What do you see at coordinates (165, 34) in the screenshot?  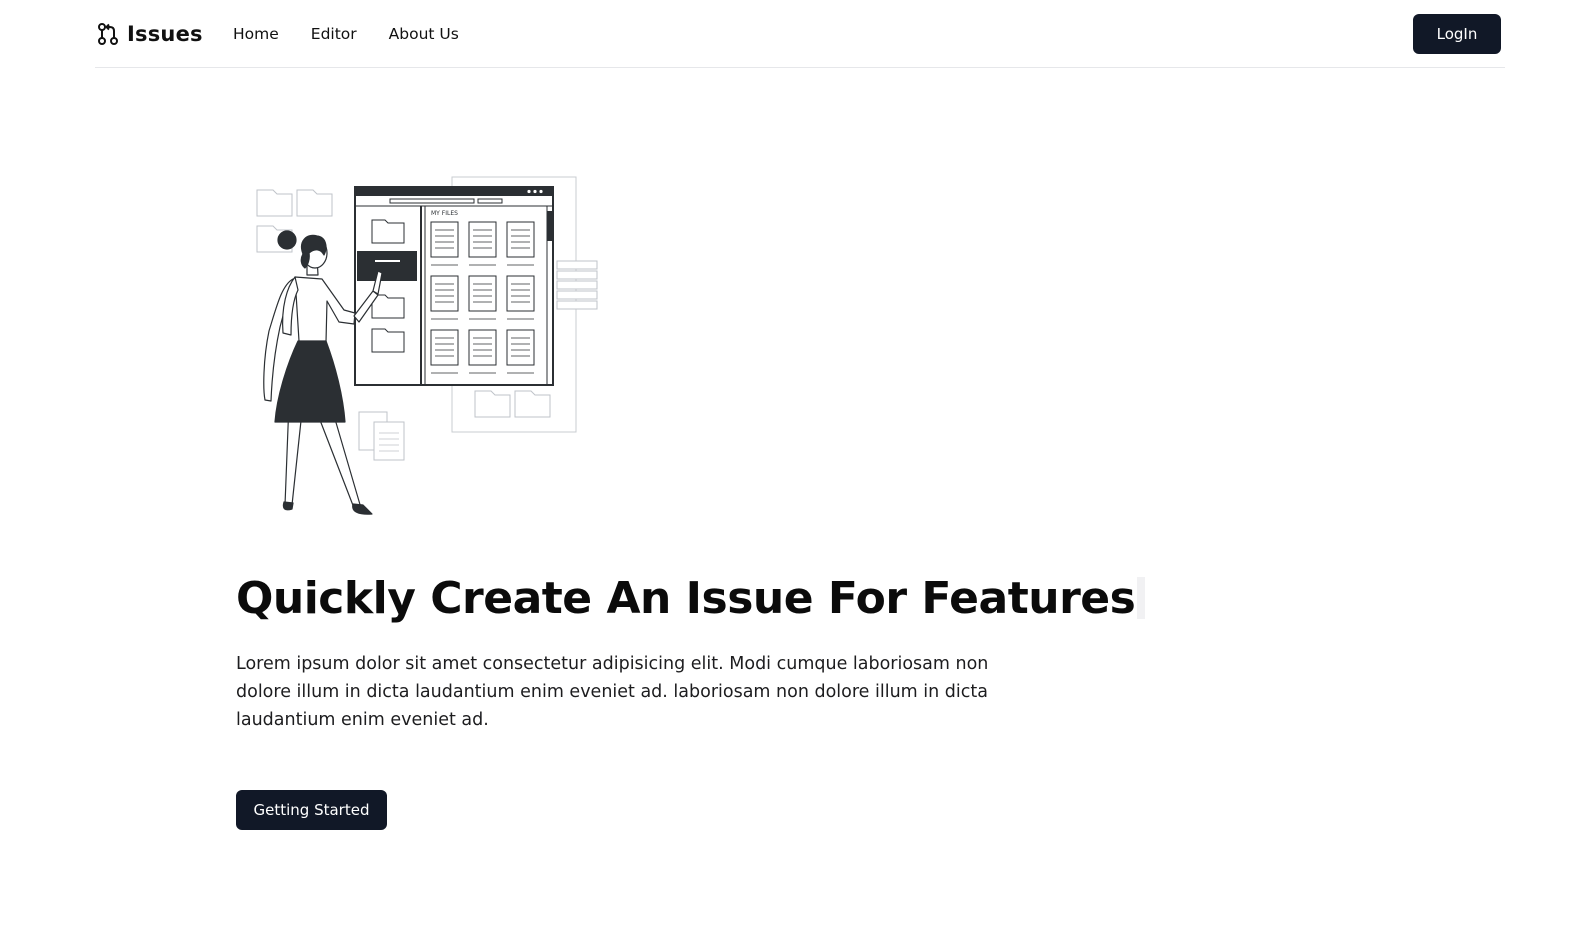 I see `brand-name: Issues` at bounding box center [165, 34].